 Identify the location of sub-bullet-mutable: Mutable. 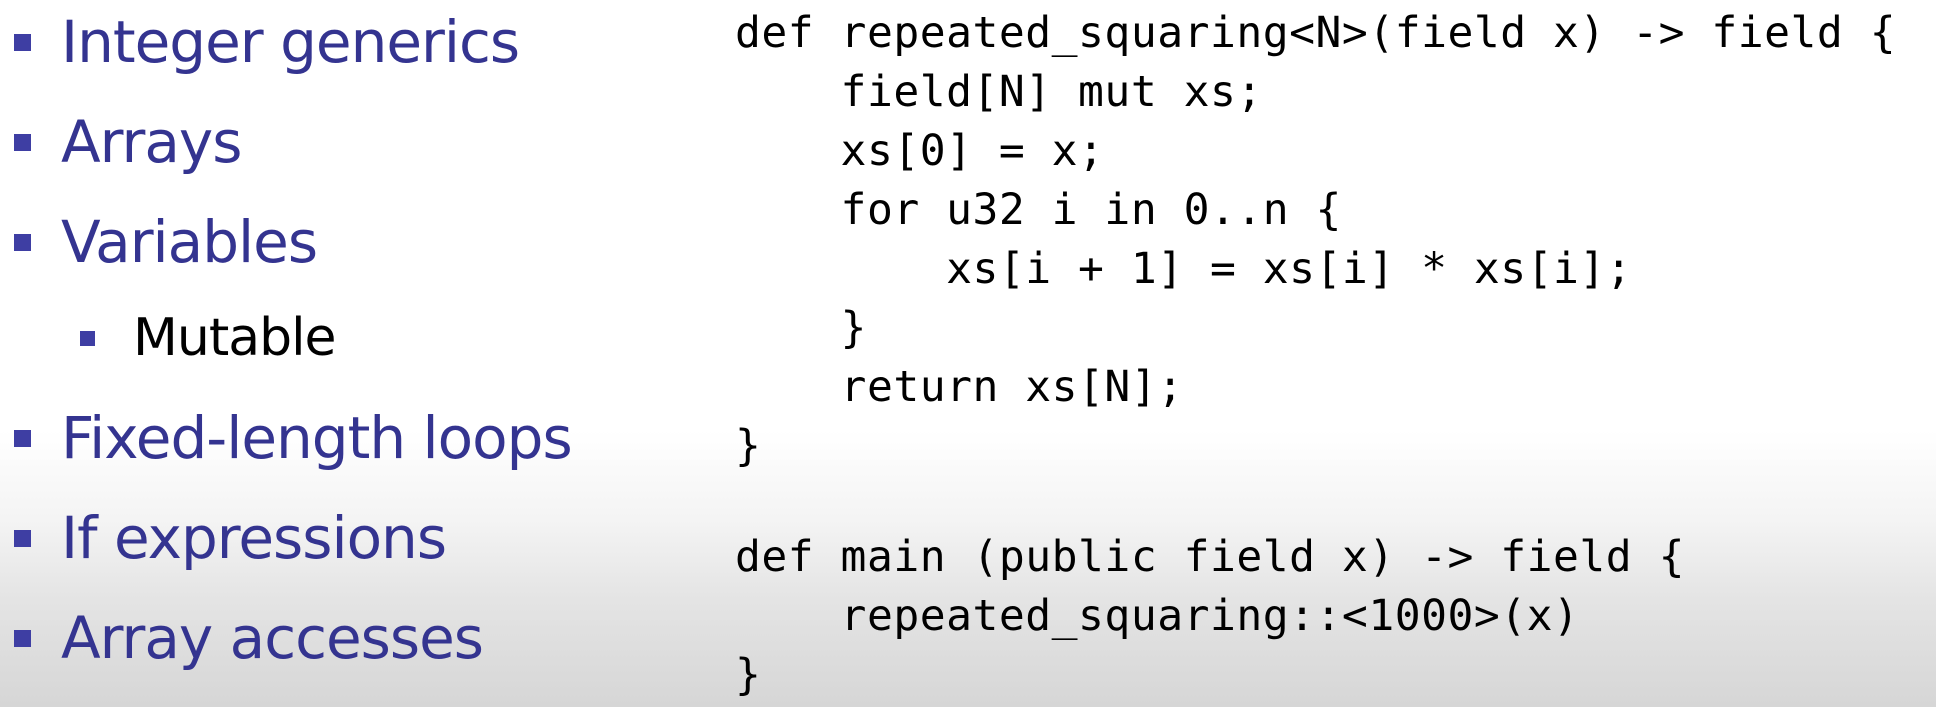
(208, 338).